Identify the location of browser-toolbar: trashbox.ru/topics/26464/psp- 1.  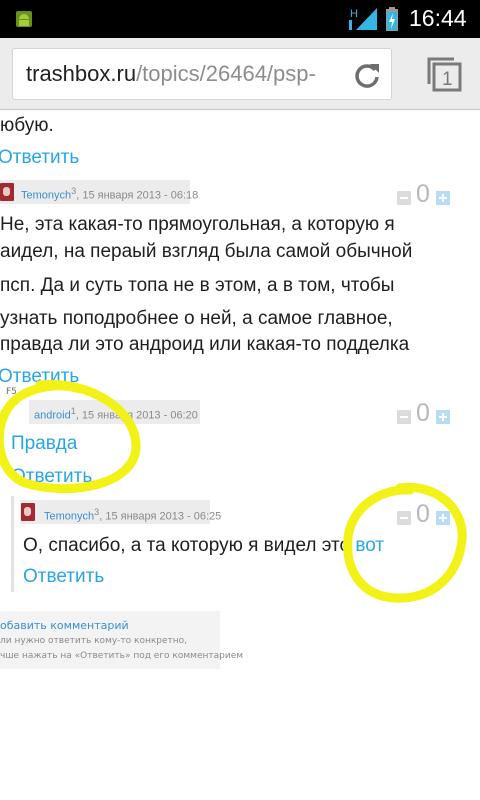
(240, 74).